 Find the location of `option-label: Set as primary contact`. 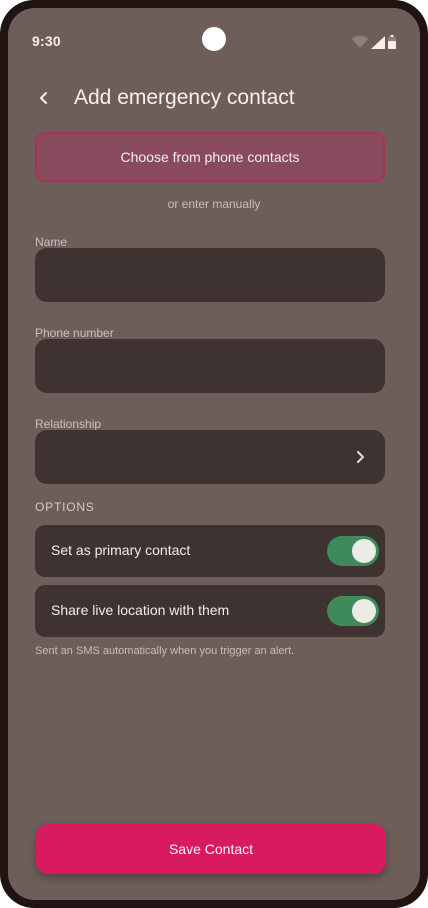

option-label: Set as primary contact is located at coordinates (121, 550).